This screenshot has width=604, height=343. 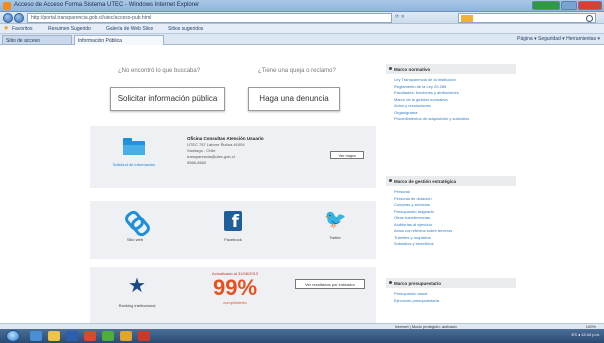 I want to click on search-icon, so click(x=589, y=18).